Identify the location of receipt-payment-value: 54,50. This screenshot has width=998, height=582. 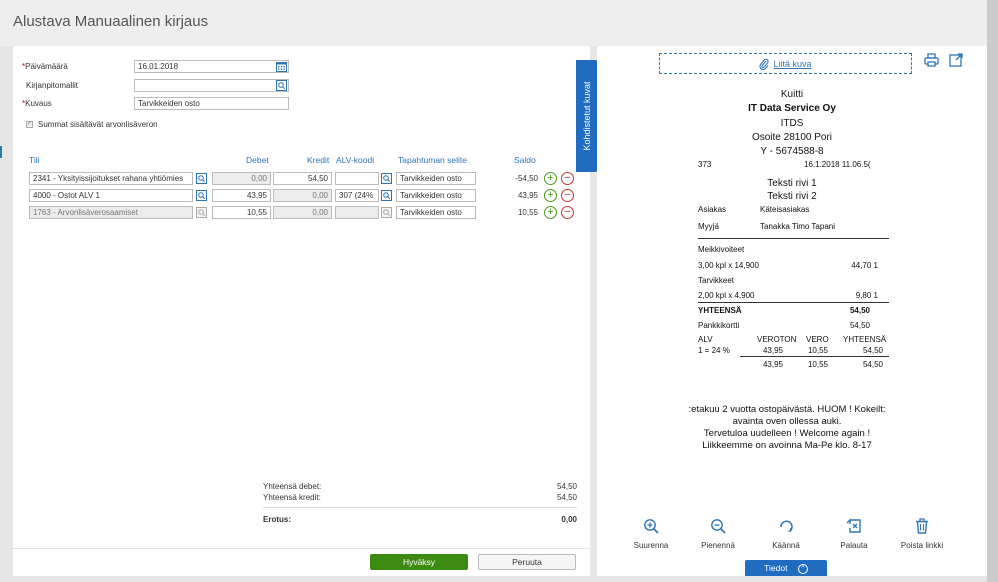
(859, 325).